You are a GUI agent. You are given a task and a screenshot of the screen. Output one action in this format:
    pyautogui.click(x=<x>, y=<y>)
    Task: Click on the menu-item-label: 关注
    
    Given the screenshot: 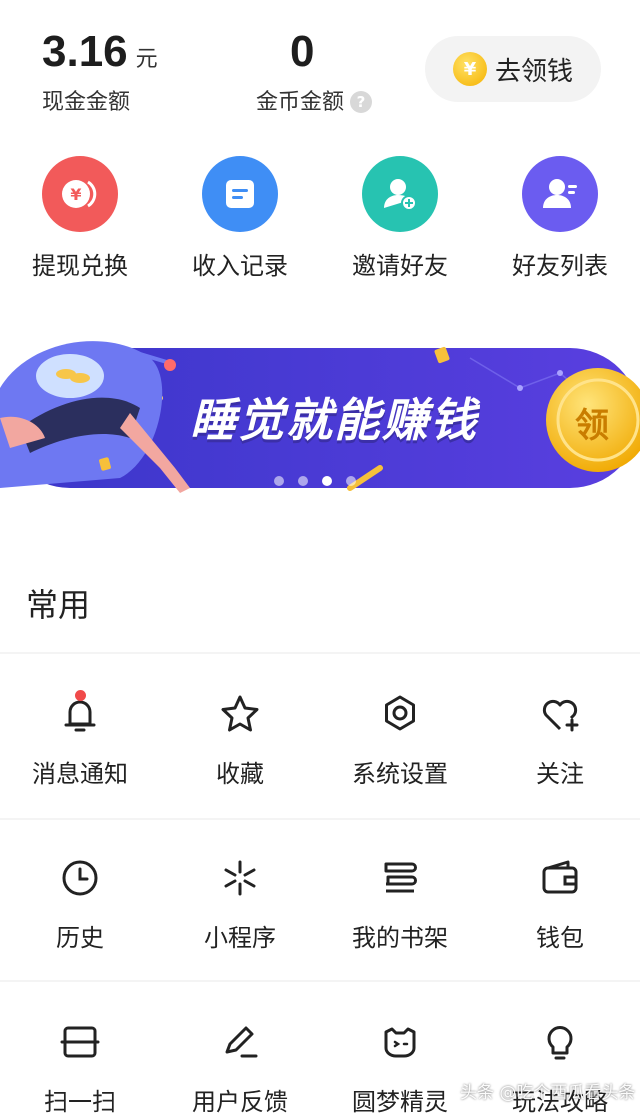 What is the action you would take?
    pyautogui.click(x=560, y=774)
    